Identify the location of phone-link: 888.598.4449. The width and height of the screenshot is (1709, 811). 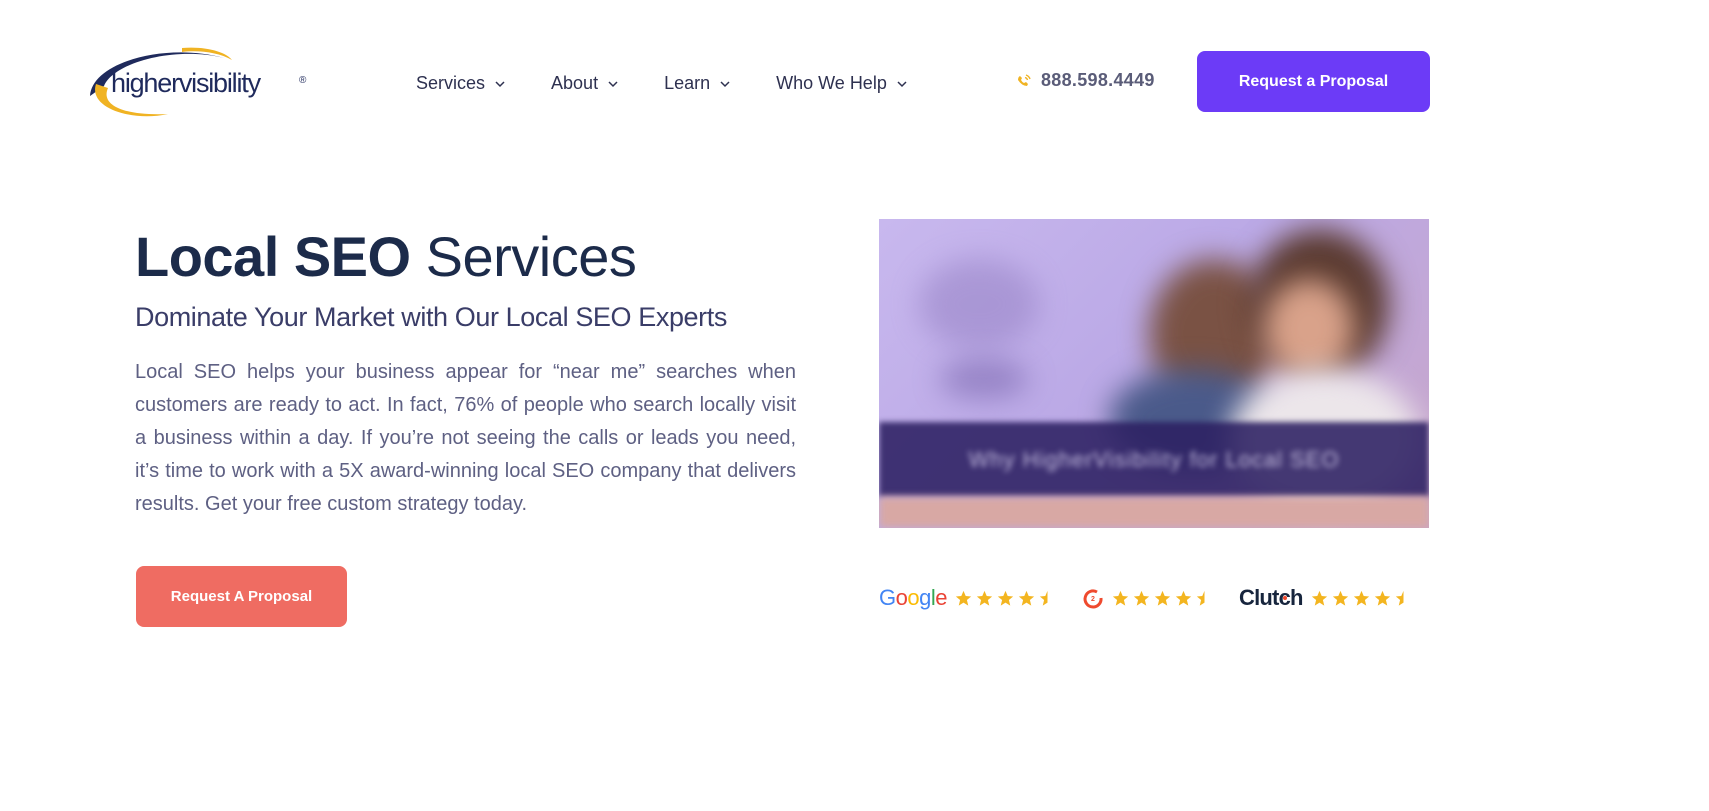
(1085, 80).